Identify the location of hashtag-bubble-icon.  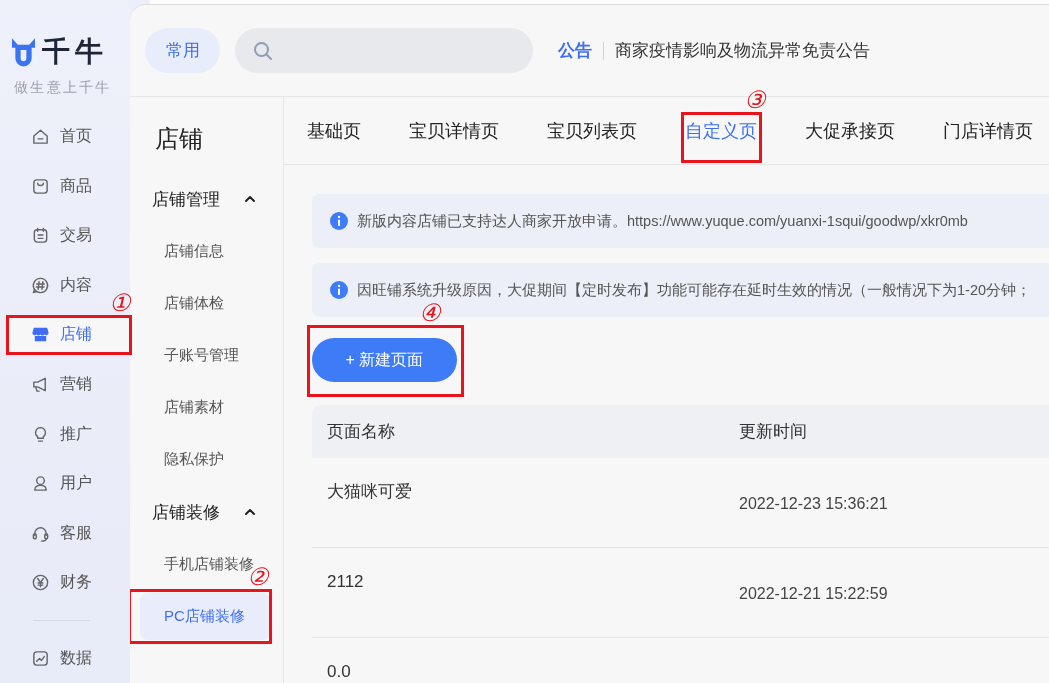
(40, 285).